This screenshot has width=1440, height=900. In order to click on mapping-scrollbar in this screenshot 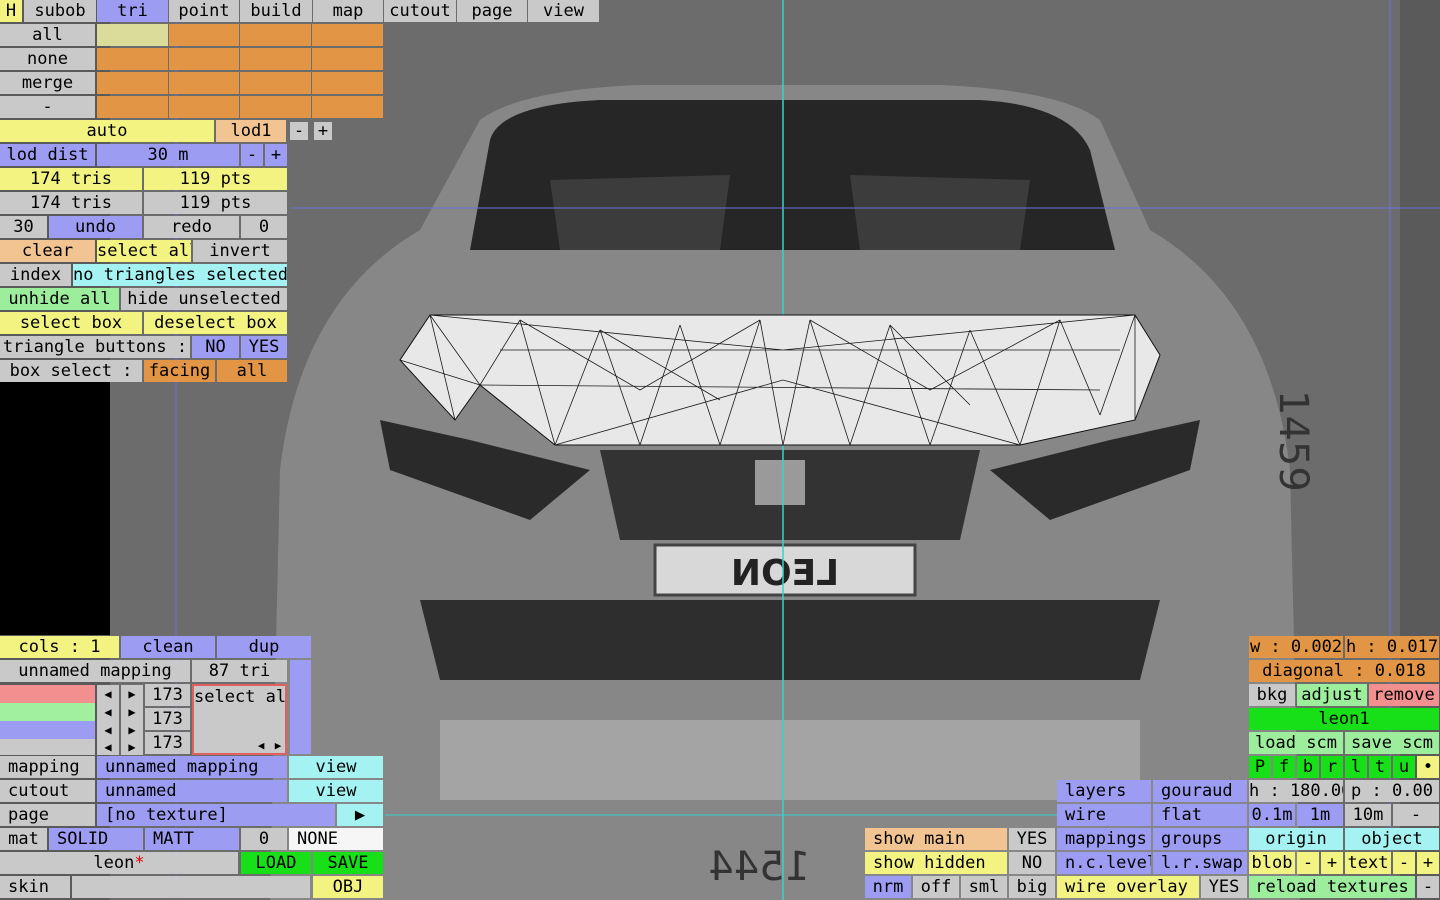, I will do `click(300, 707)`.